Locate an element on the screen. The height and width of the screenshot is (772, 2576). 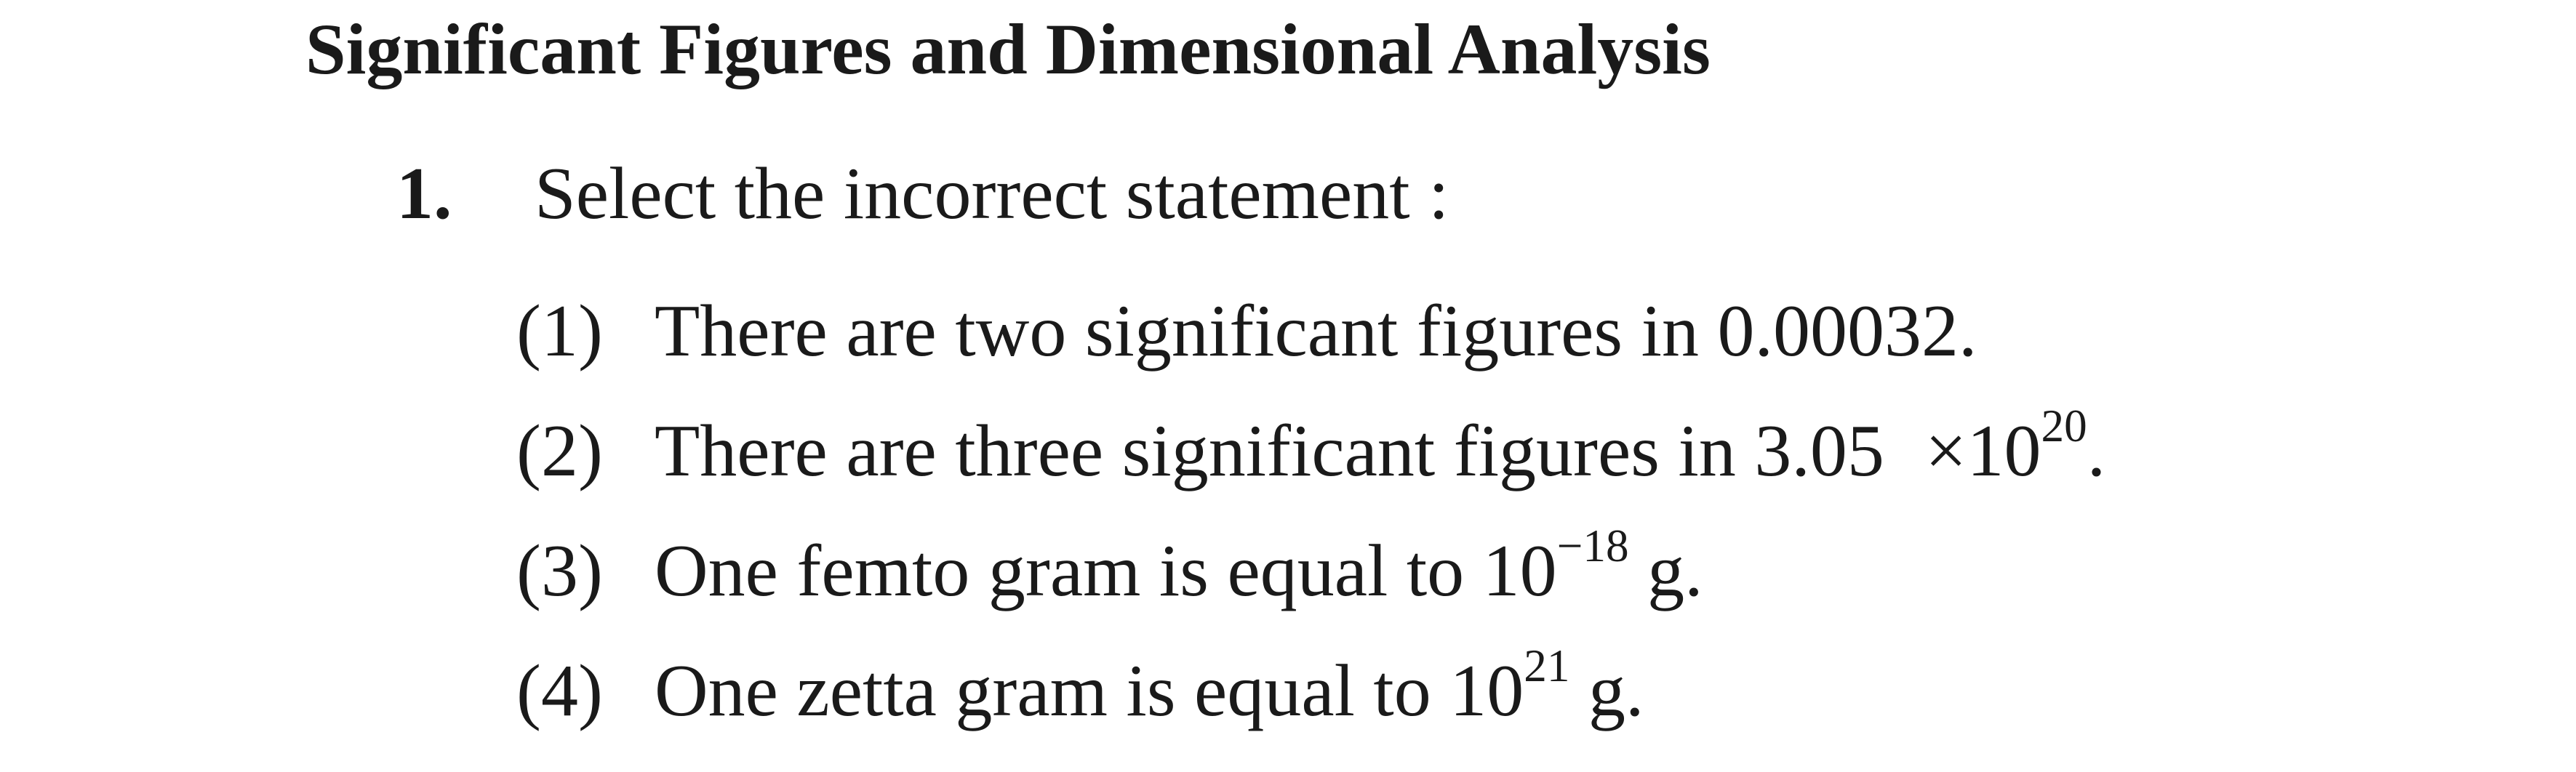
question-prompt: Select the incorrect statement : is located at coordinates (992, 194).